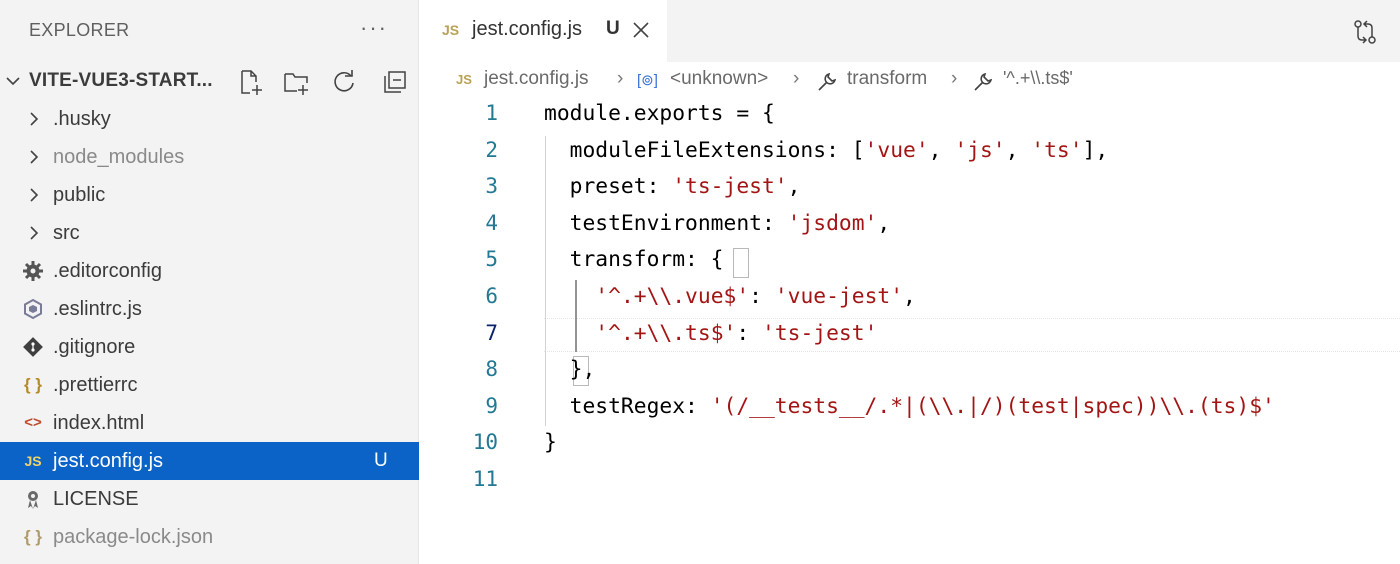 This screenshot has height=564, width=1400. Describe the element at coordinates (395, 82) in the screenshot. I see `collapse-all-icon` at that location.